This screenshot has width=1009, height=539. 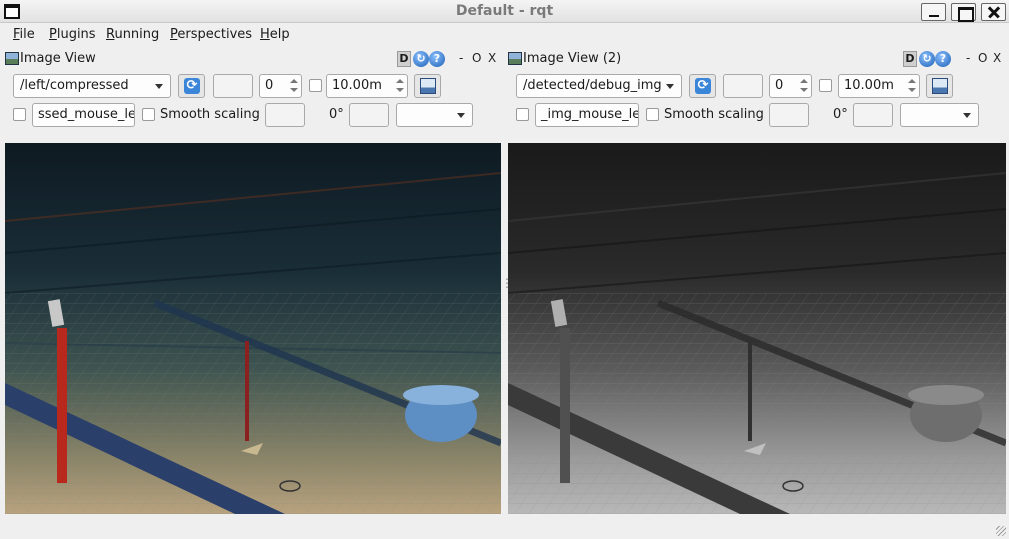 I want to click on status-bar, so click(x=504, y=527).